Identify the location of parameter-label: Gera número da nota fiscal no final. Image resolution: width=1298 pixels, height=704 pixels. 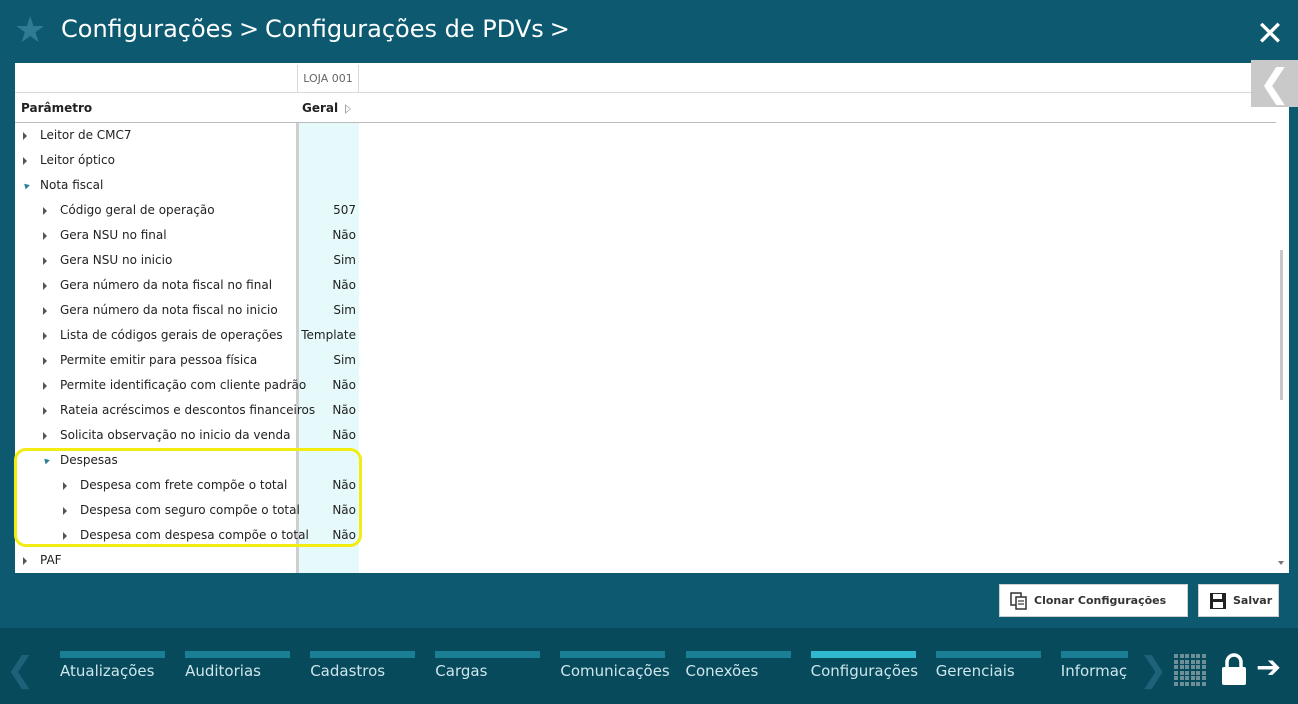
(166, 285).